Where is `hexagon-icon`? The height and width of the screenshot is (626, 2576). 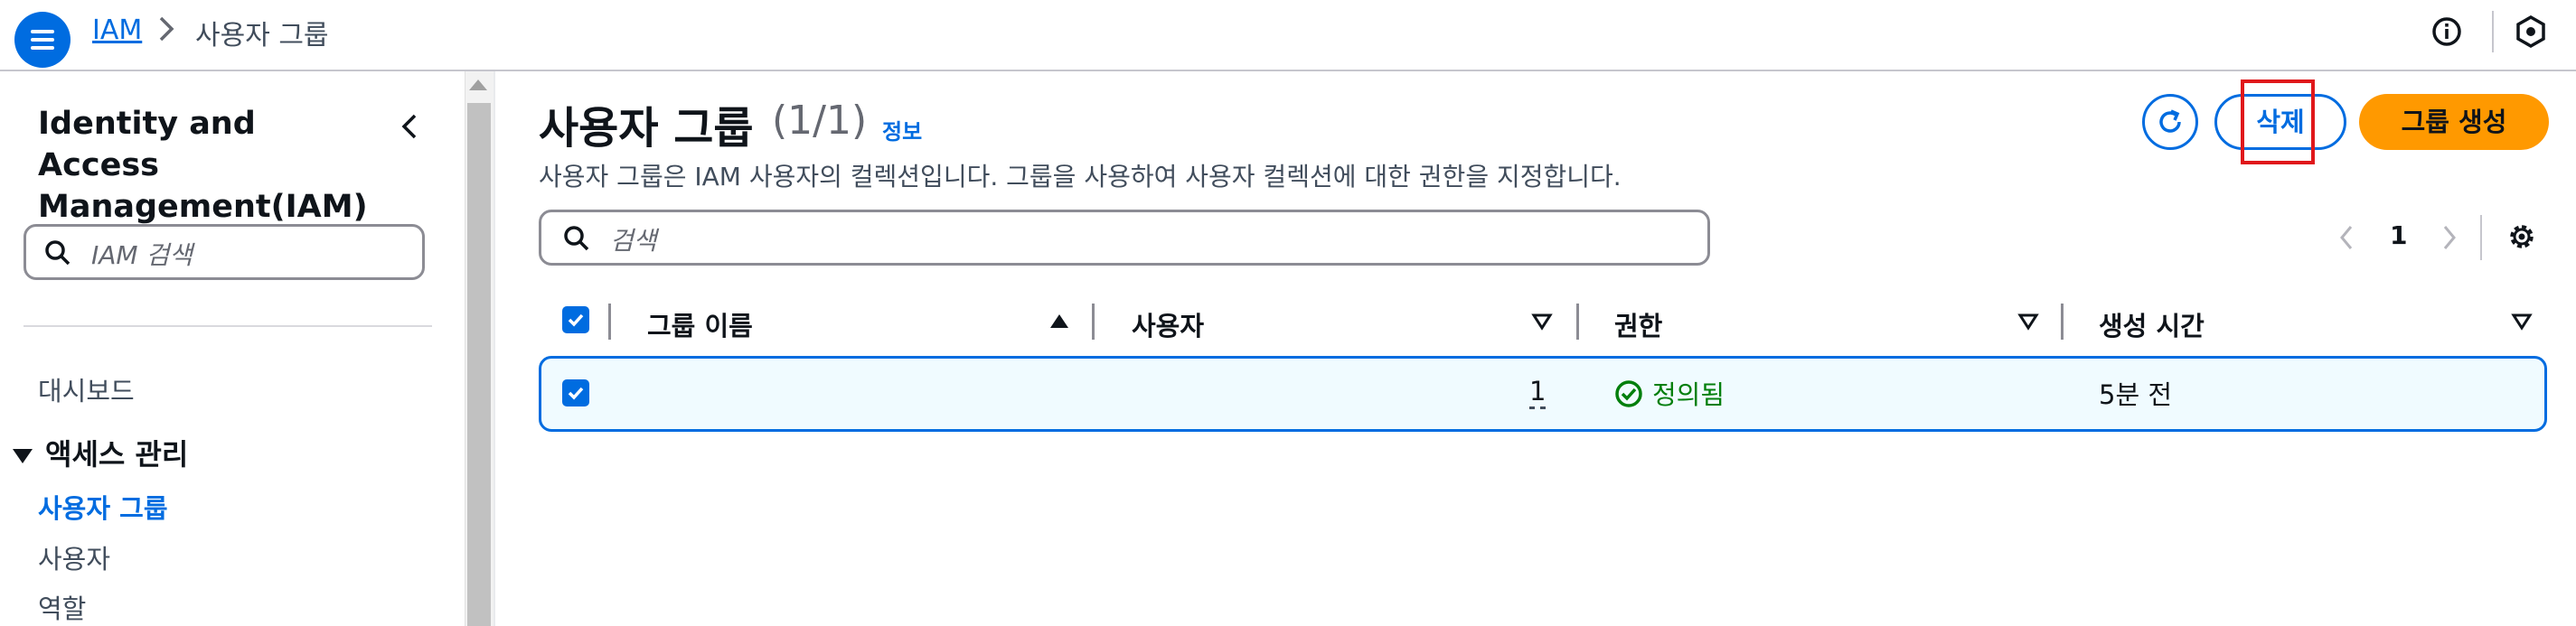 hexagon-icon is located at coordinates (2531, 31).